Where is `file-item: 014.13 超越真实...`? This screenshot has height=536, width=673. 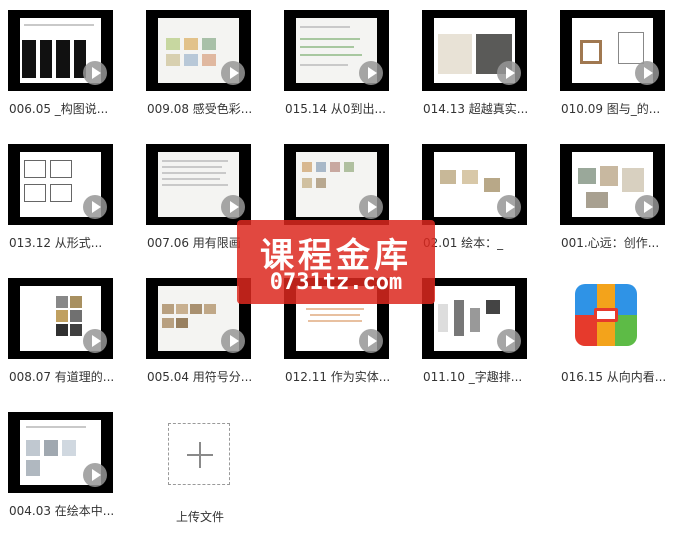 file-item: 014.13 超越真实... is located at coordinates (483, 64).